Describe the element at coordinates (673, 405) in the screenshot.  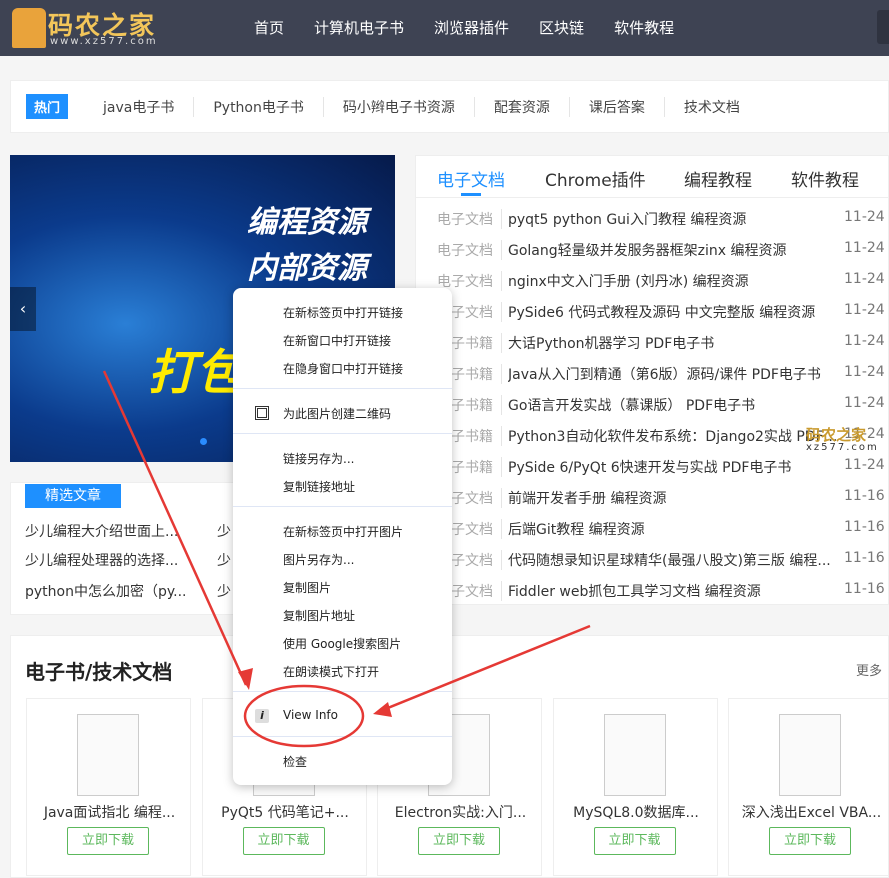
I see `item-title: Go语言开发实战（慕课版） PDF电子书` at that location.